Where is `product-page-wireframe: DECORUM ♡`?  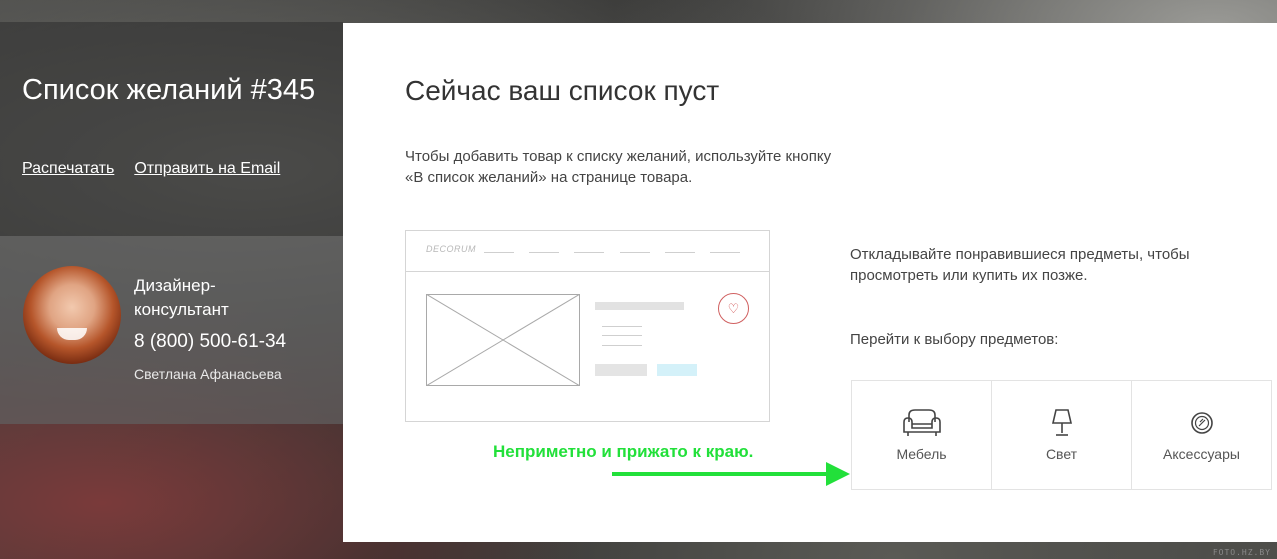
product-page-wireframe: DECORUM ♡ is located at coordinates (587, 326).